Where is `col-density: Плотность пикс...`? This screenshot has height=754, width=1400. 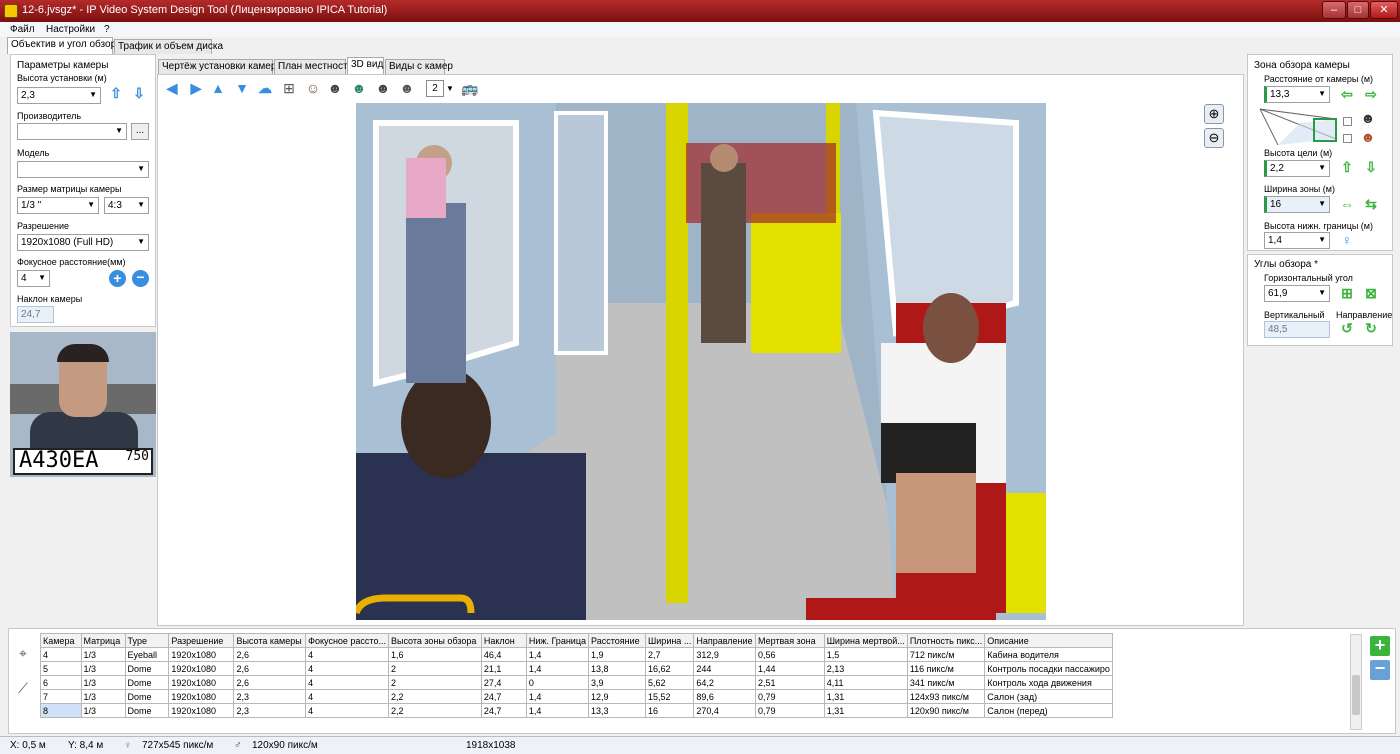
col-density: Плотность пикс... is located at coordinates (946, 640).